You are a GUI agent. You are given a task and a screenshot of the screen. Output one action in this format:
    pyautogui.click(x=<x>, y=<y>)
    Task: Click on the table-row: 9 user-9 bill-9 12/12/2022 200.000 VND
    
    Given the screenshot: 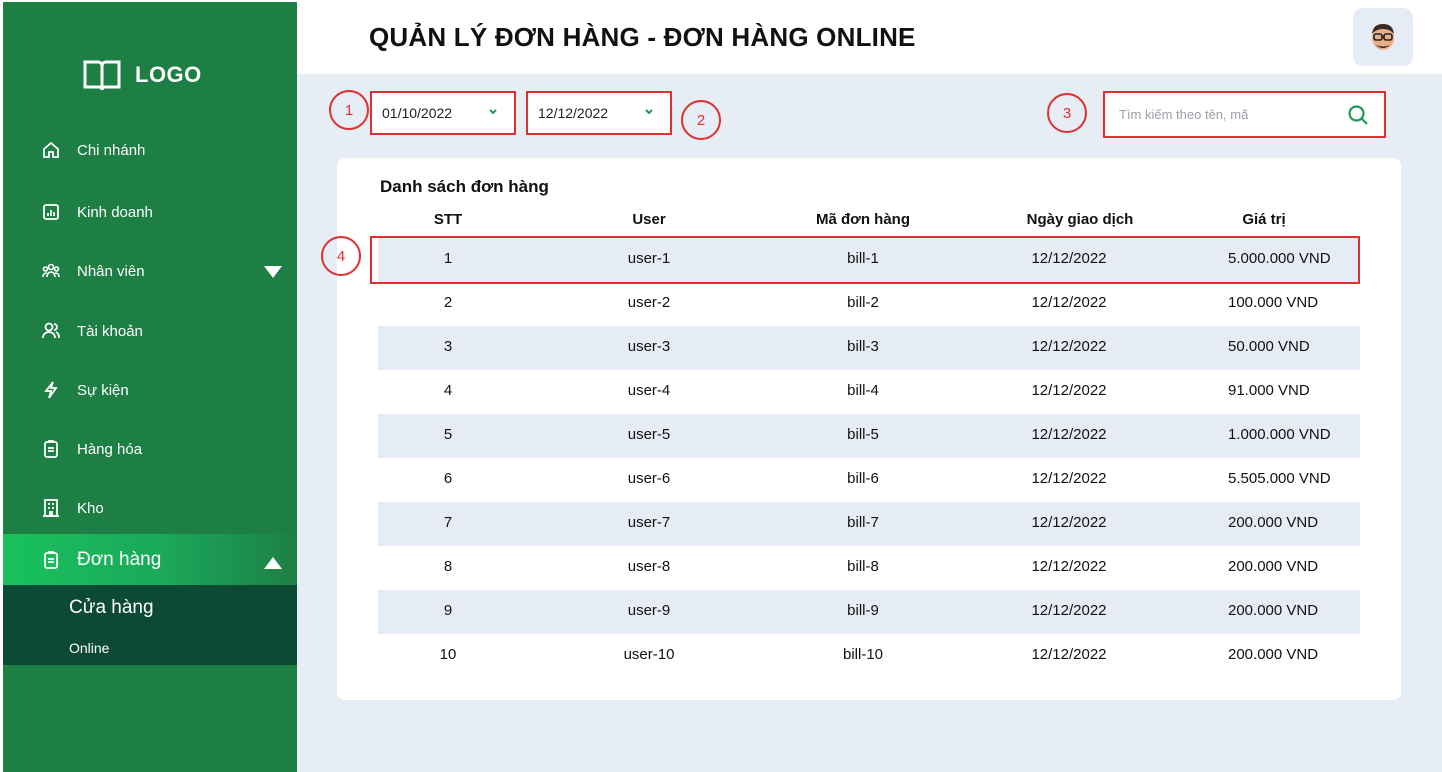 What is the action you would take?
    pyautogui.click(x=869, y=612)
    